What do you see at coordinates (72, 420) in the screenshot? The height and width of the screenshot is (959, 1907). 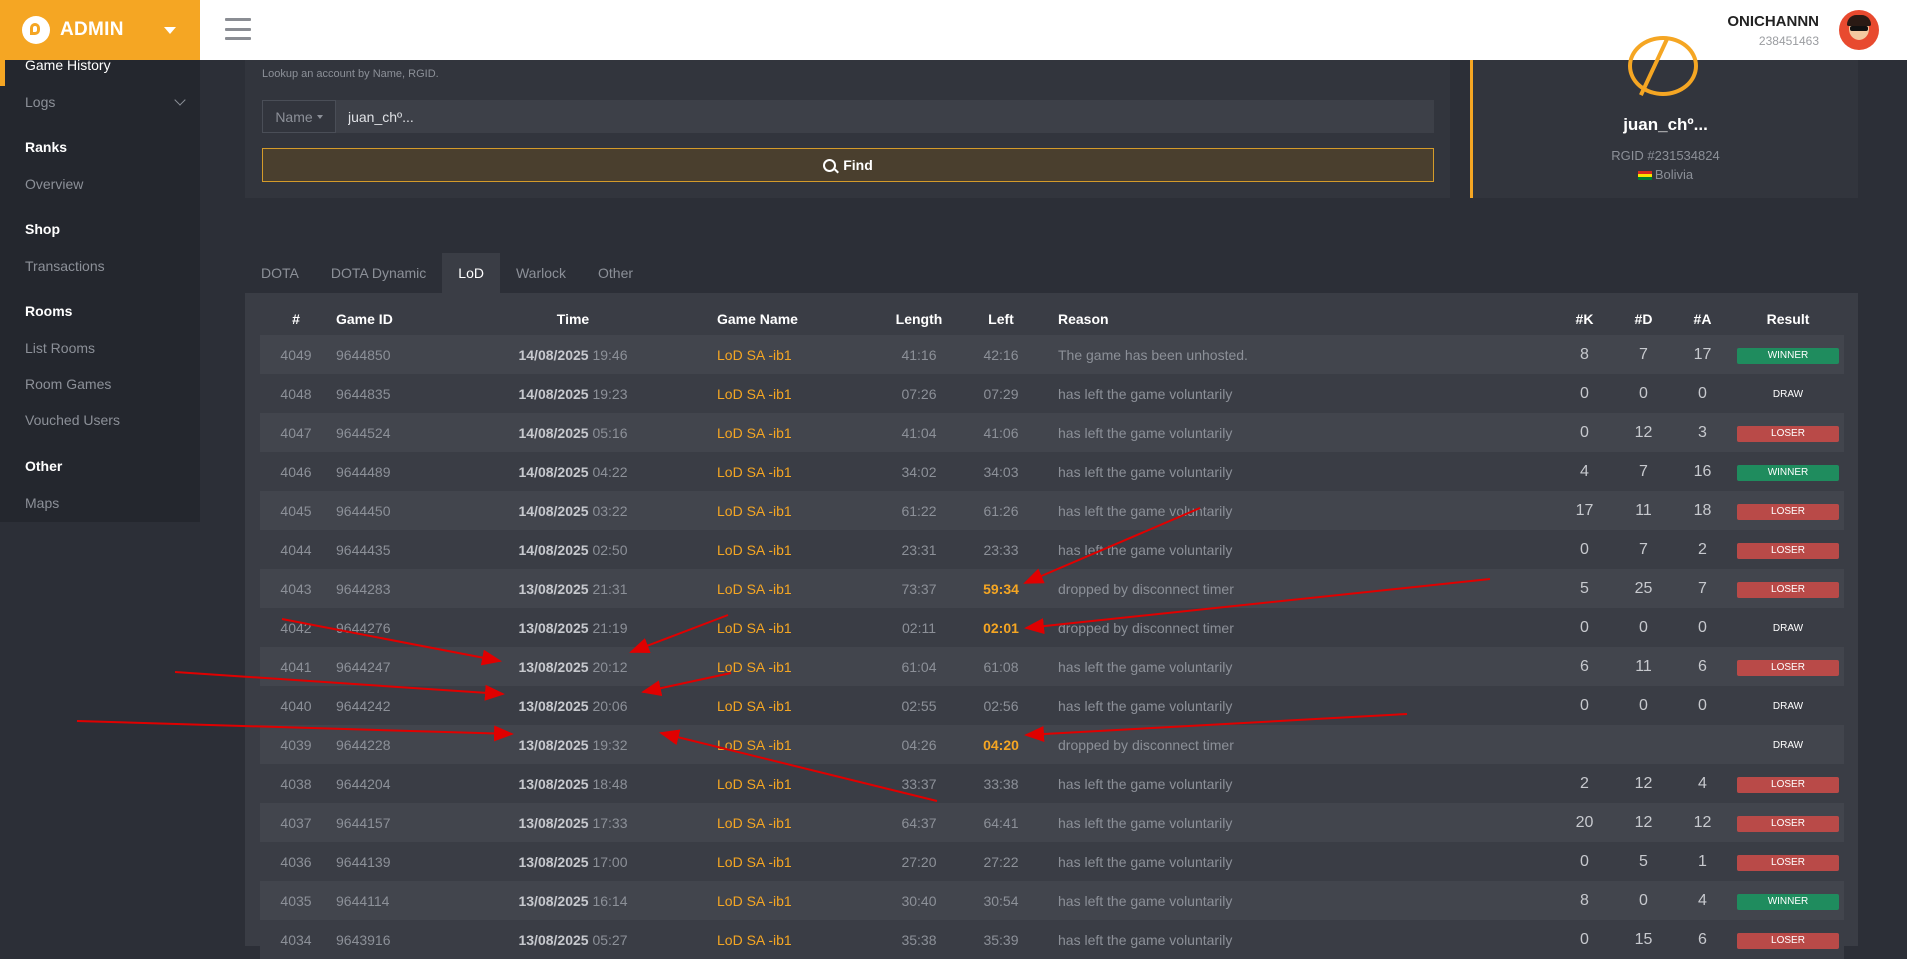 I see `sidebar-item-vouched-users: Vouched Users` at bounding box center [72, 420].